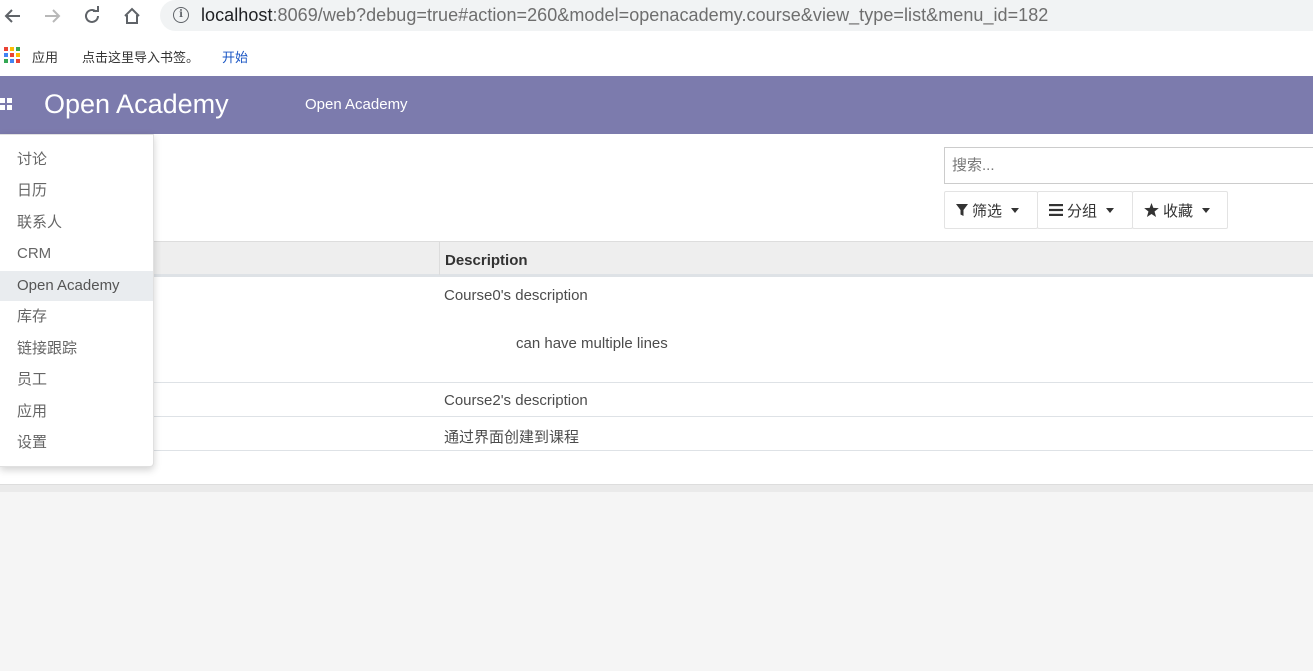 The width and height of the screenshot is (1313, 671). What do you see at coordinates (656, 105) in the screenshot?
I see `top-navbar: Open Academy Open Academy` at bounding box center [656, 105].